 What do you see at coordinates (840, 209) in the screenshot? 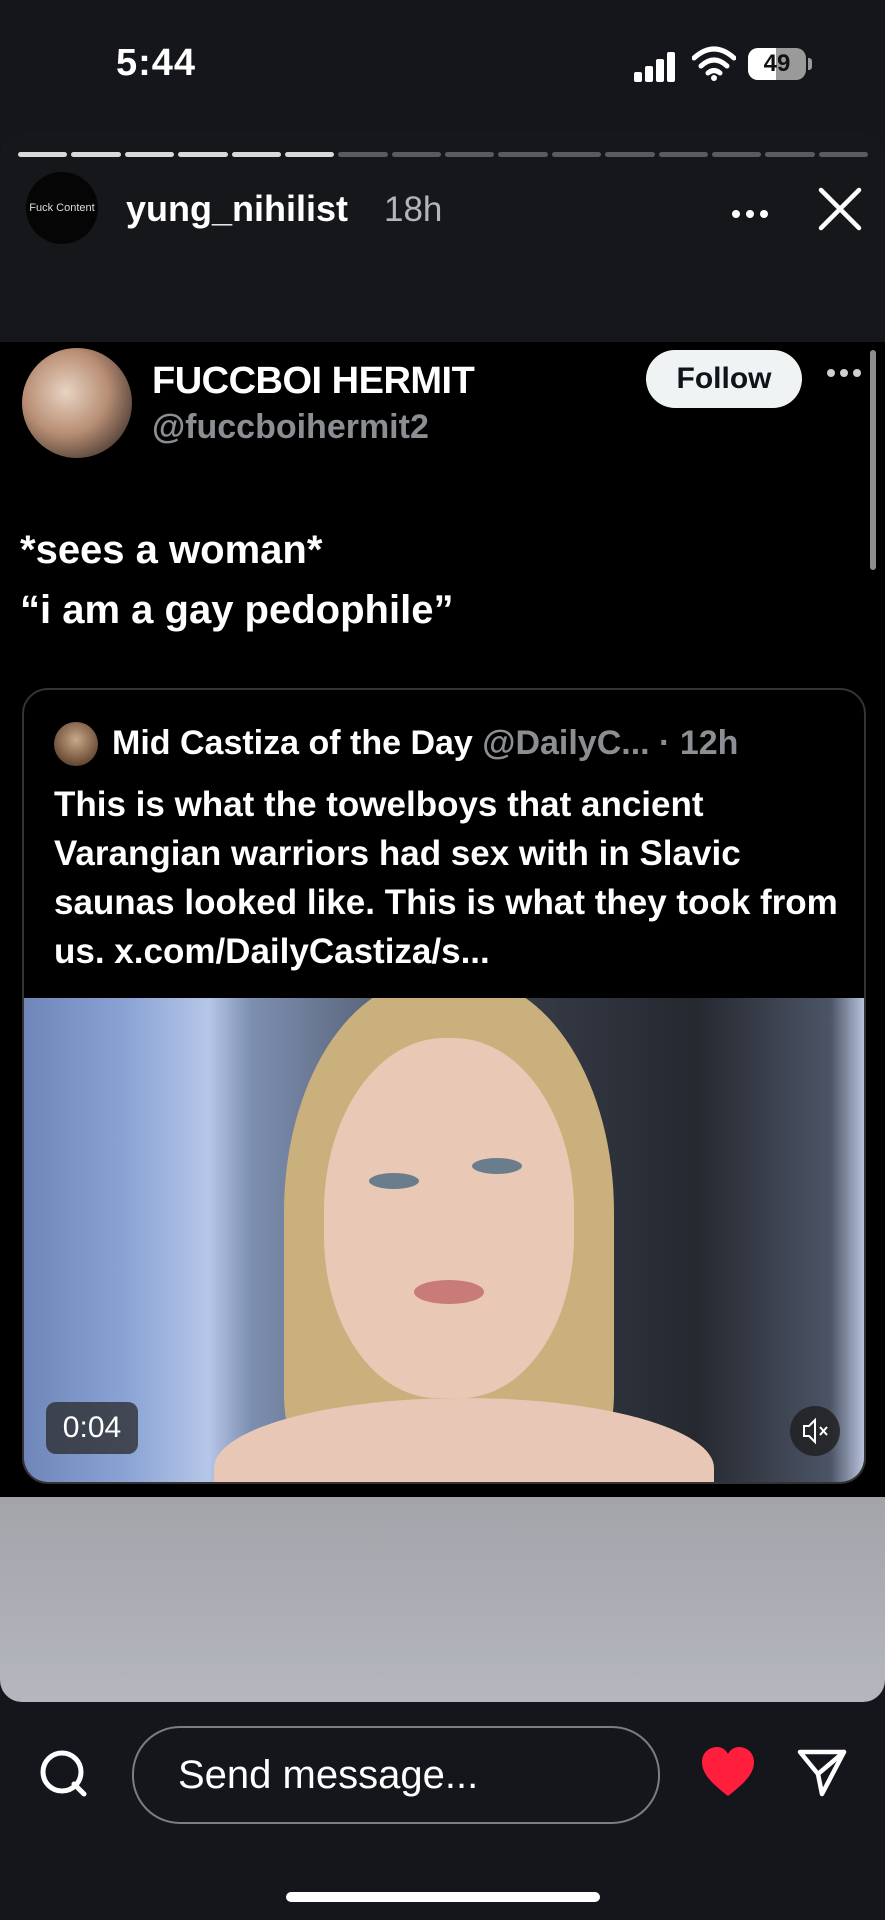
I see `close-icon` at bounding box center [840, 209].